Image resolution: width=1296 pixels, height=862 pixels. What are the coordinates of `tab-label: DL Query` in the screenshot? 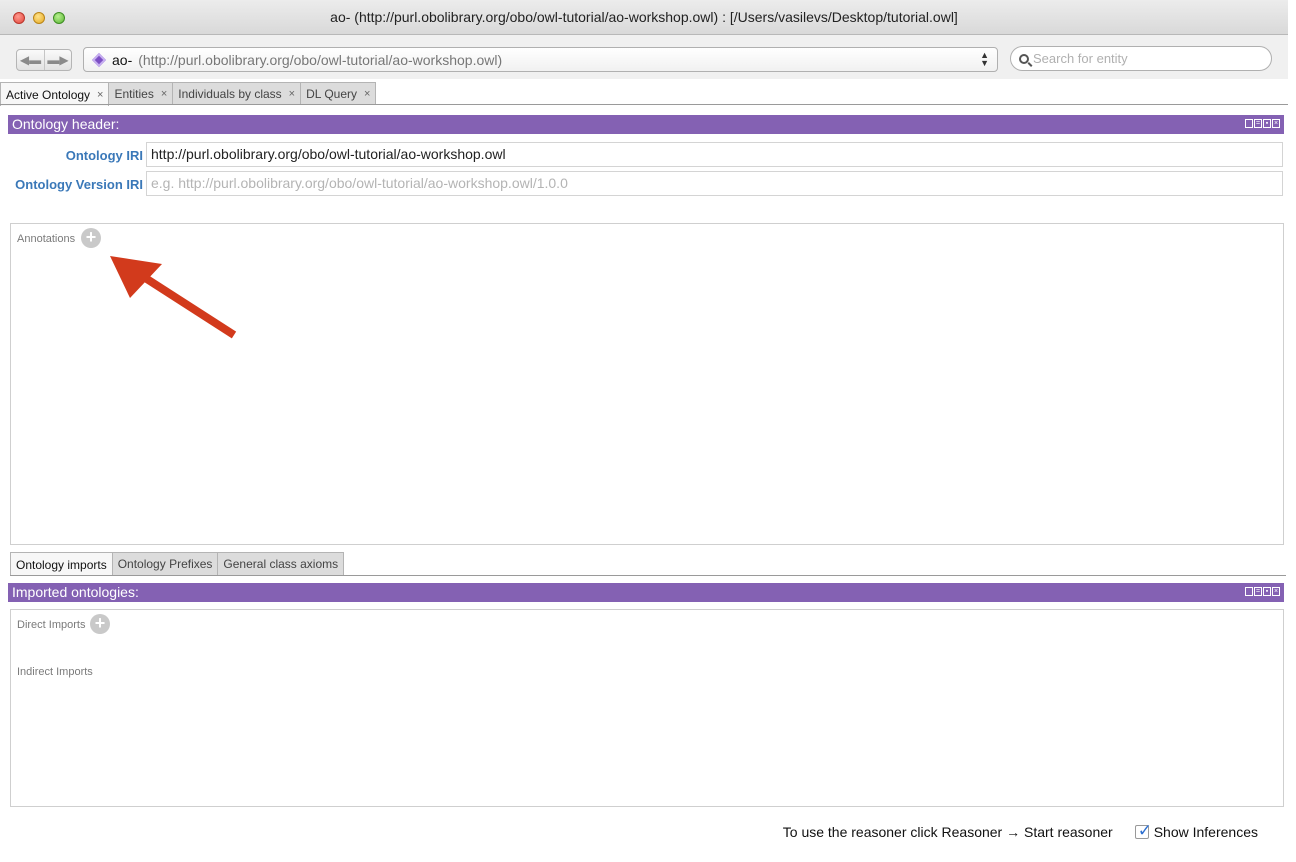 It's located at (332, 94).